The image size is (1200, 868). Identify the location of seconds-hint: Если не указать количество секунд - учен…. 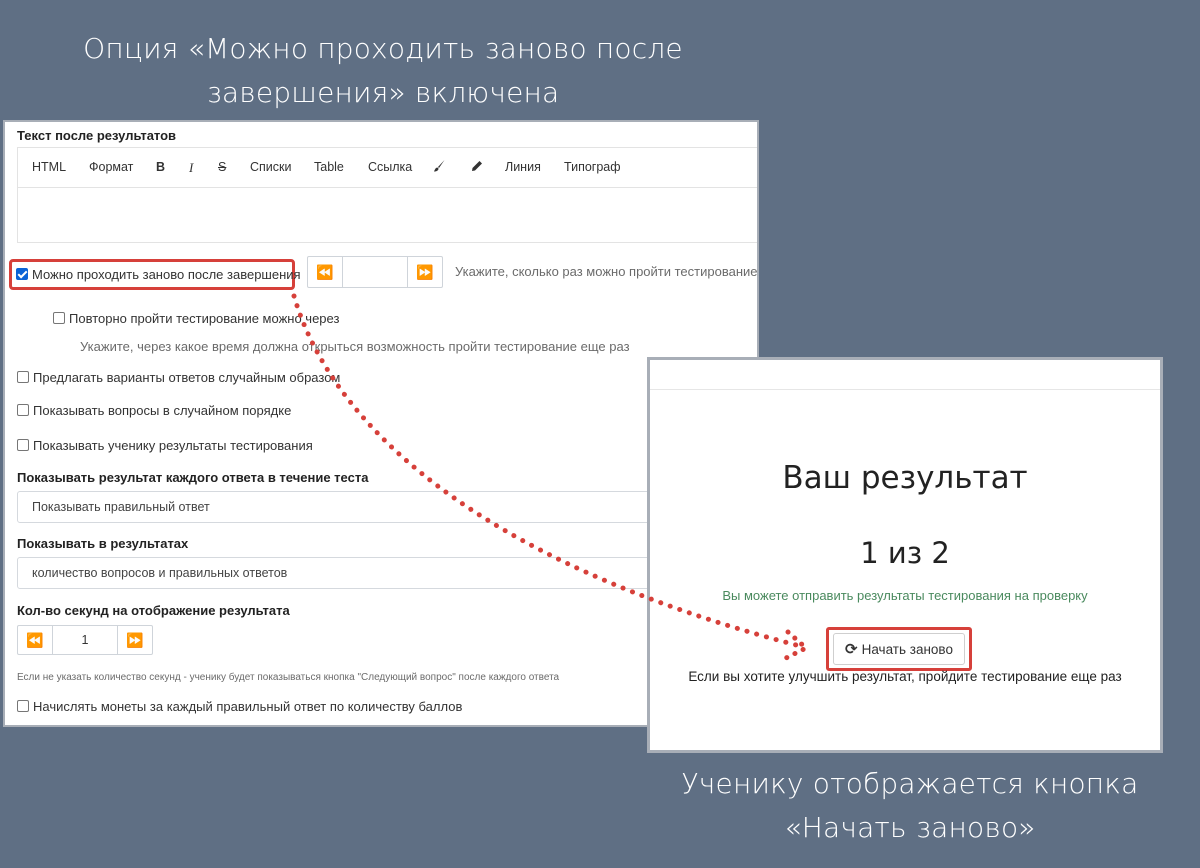
(288, 677).